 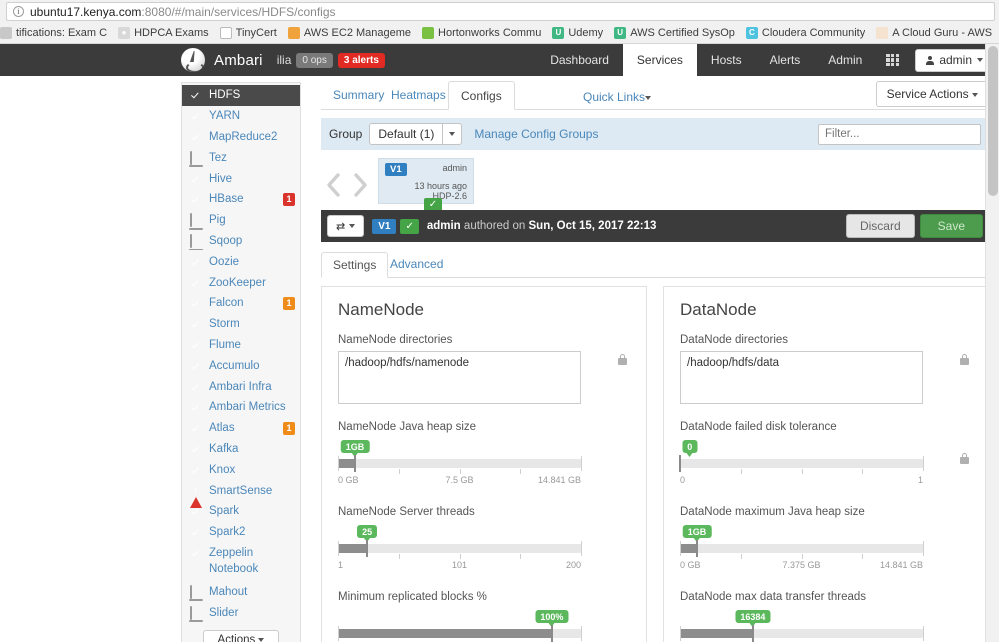 I want to click on discard-button: Discard, so click(x=880, y=226).